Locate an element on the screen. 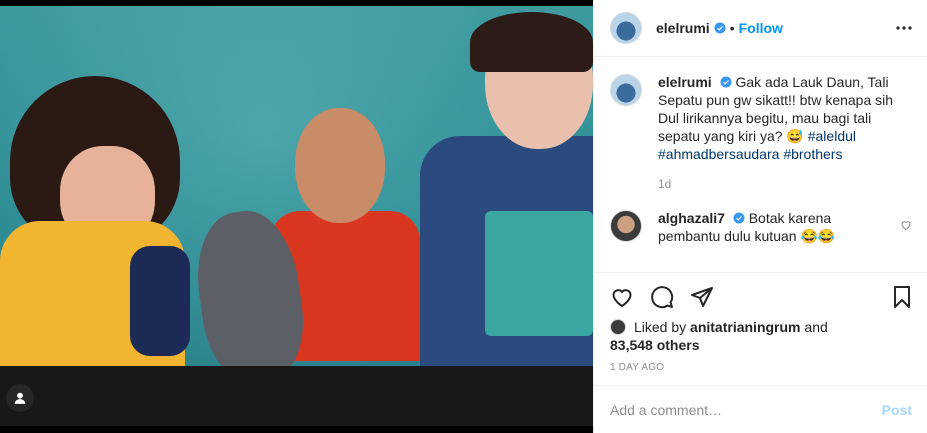 The image size is (927, 433). hashtag-link: #aleldul is located at coordinates (832, 136).